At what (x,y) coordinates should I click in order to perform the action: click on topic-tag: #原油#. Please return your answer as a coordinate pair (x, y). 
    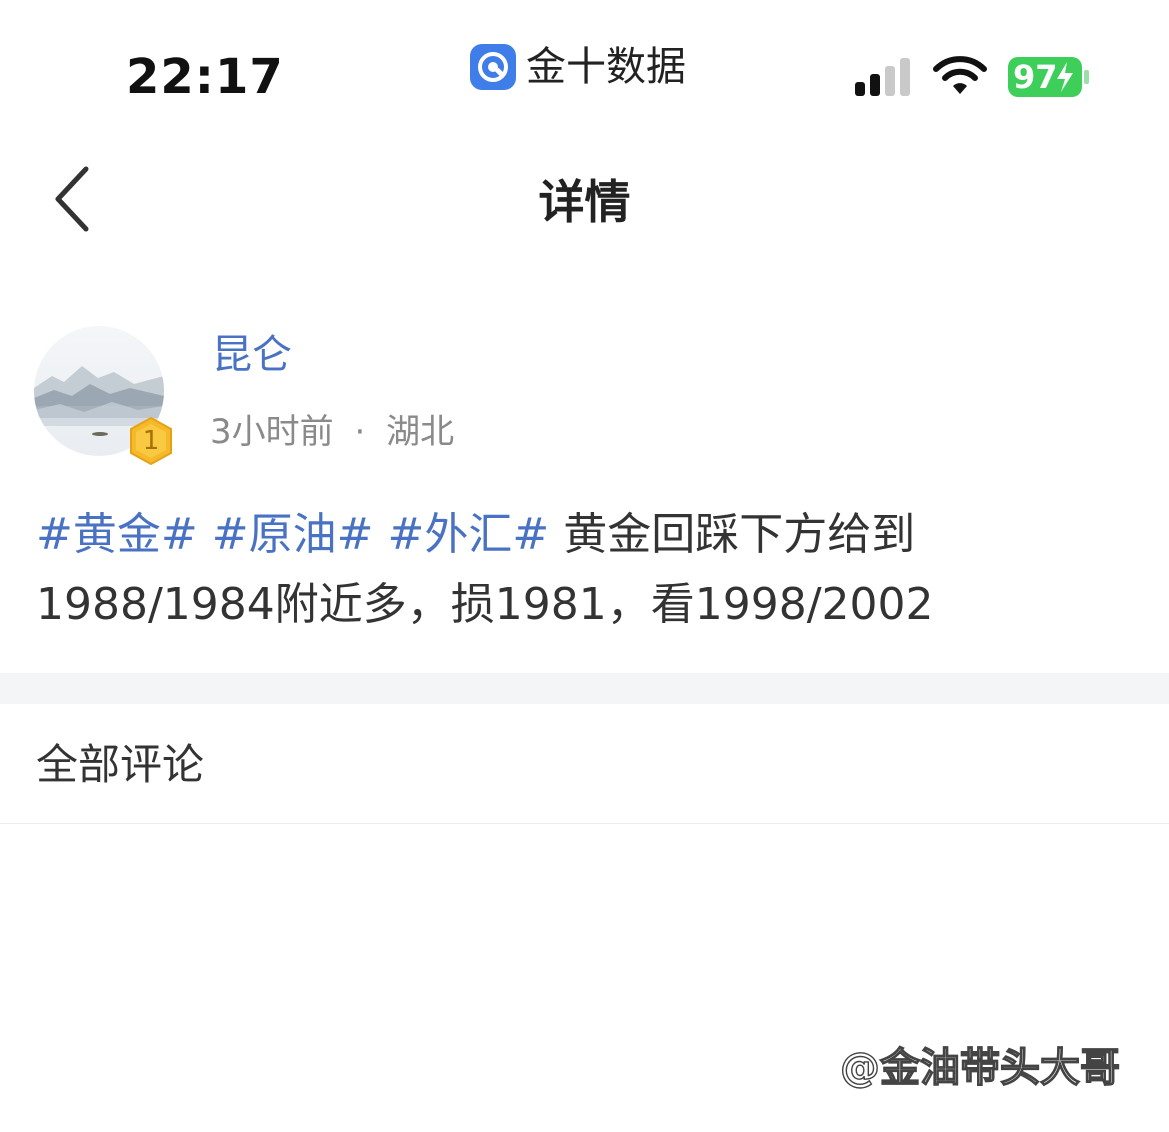
    Looking at the image, I should click on (293, 534).